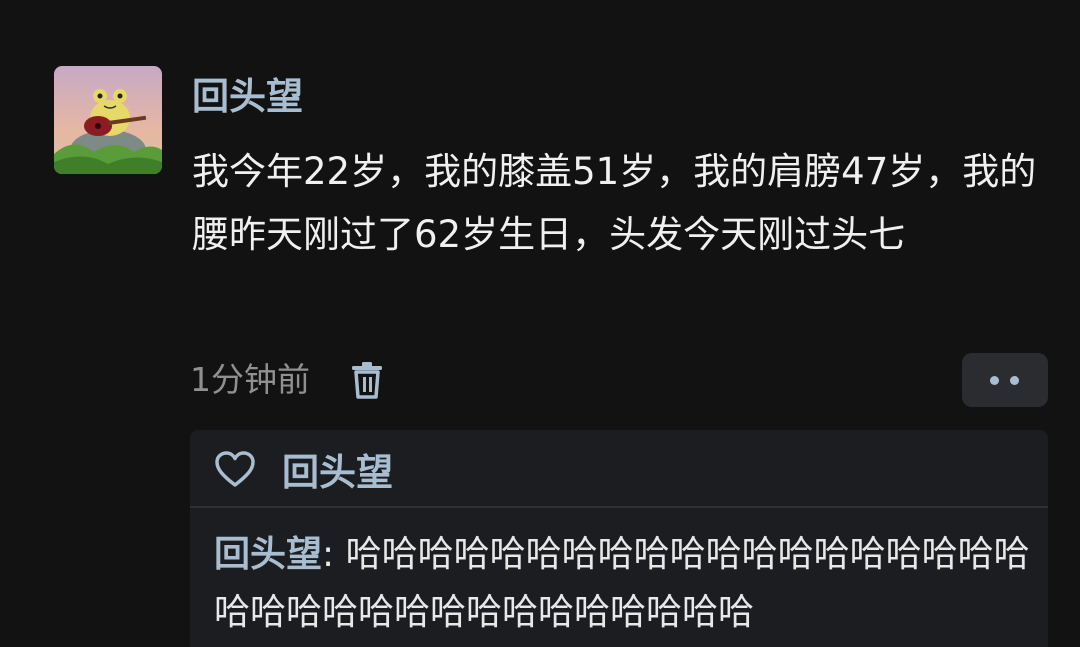  What do you see at coordinates (268, 554) in the screenshot?
I see `reply-author-name: 回头望` at bounding box center [268, 554].